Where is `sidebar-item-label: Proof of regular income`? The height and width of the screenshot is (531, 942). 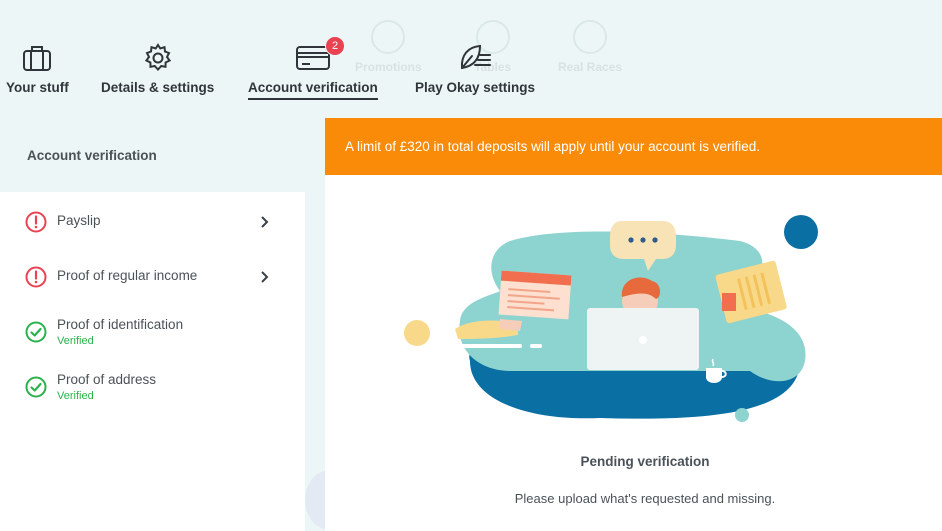 sidebar-item-label: Proof of regular income is located at coordinates (127, 275).